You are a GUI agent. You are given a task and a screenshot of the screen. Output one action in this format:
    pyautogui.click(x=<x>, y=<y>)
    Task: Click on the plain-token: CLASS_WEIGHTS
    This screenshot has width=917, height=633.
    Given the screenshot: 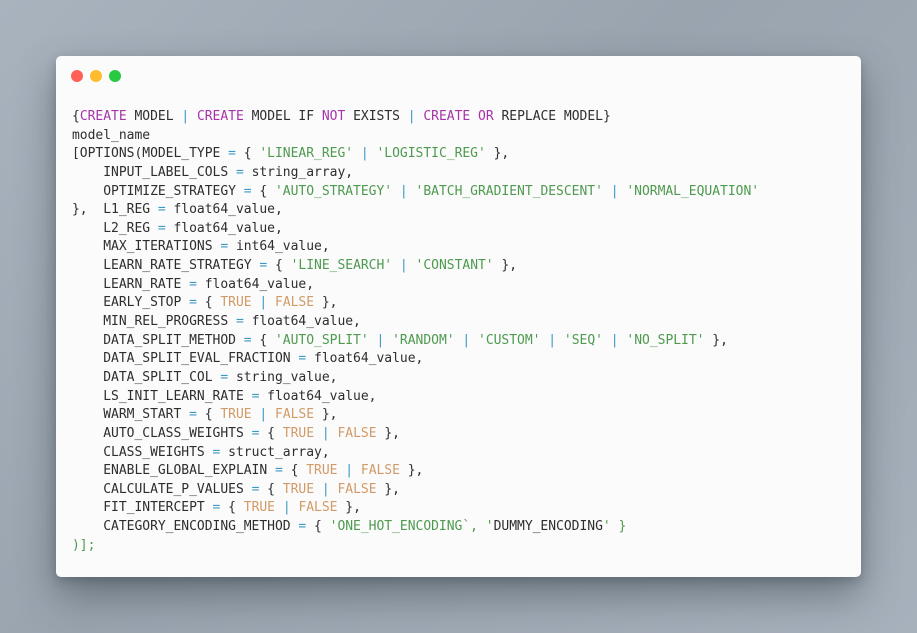 What is the action you would take?
    pyautogui.click(x=142, y=452)
    